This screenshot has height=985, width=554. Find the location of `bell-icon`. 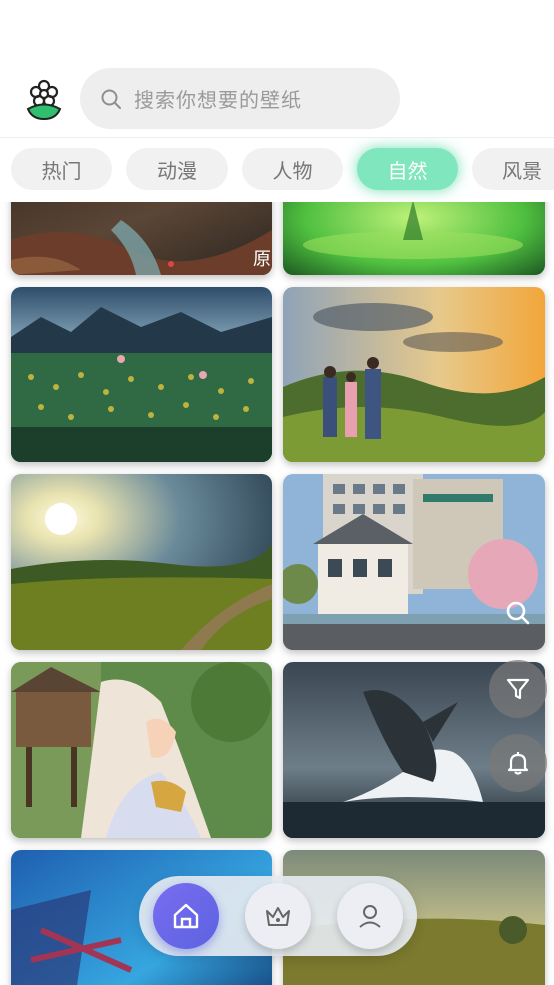

bell-icon is located at coordinates (518, 763).